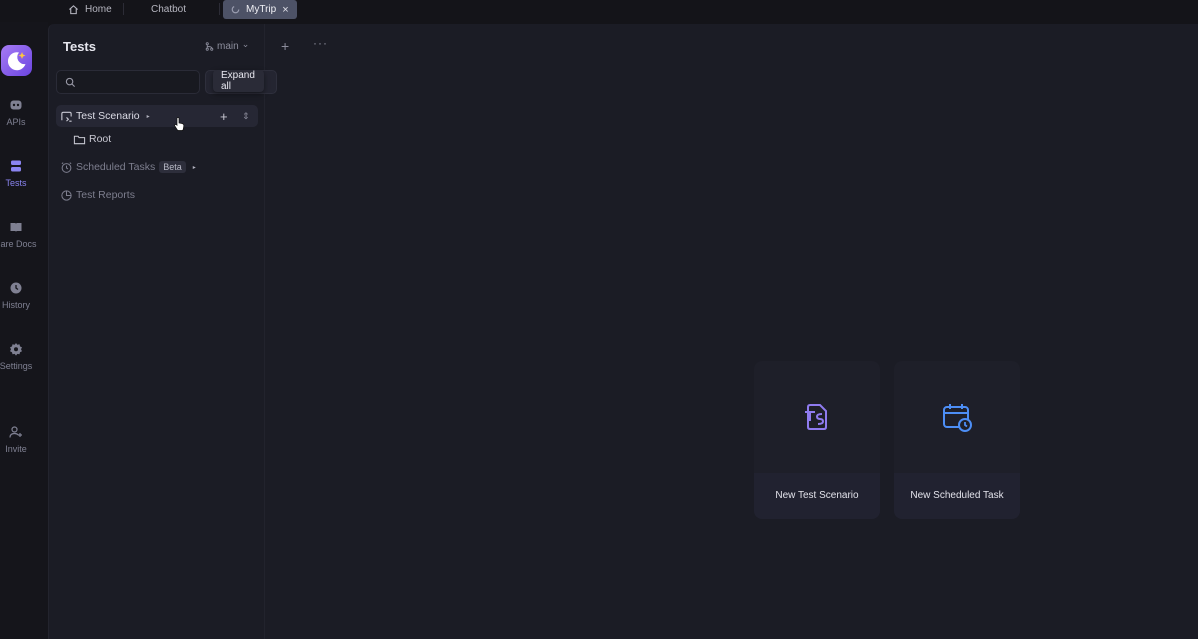  What do you see at coordinates (957, 495) in the screenshot?
I see `card-label: New Scheduled Task` at bounding box center [957, 495].